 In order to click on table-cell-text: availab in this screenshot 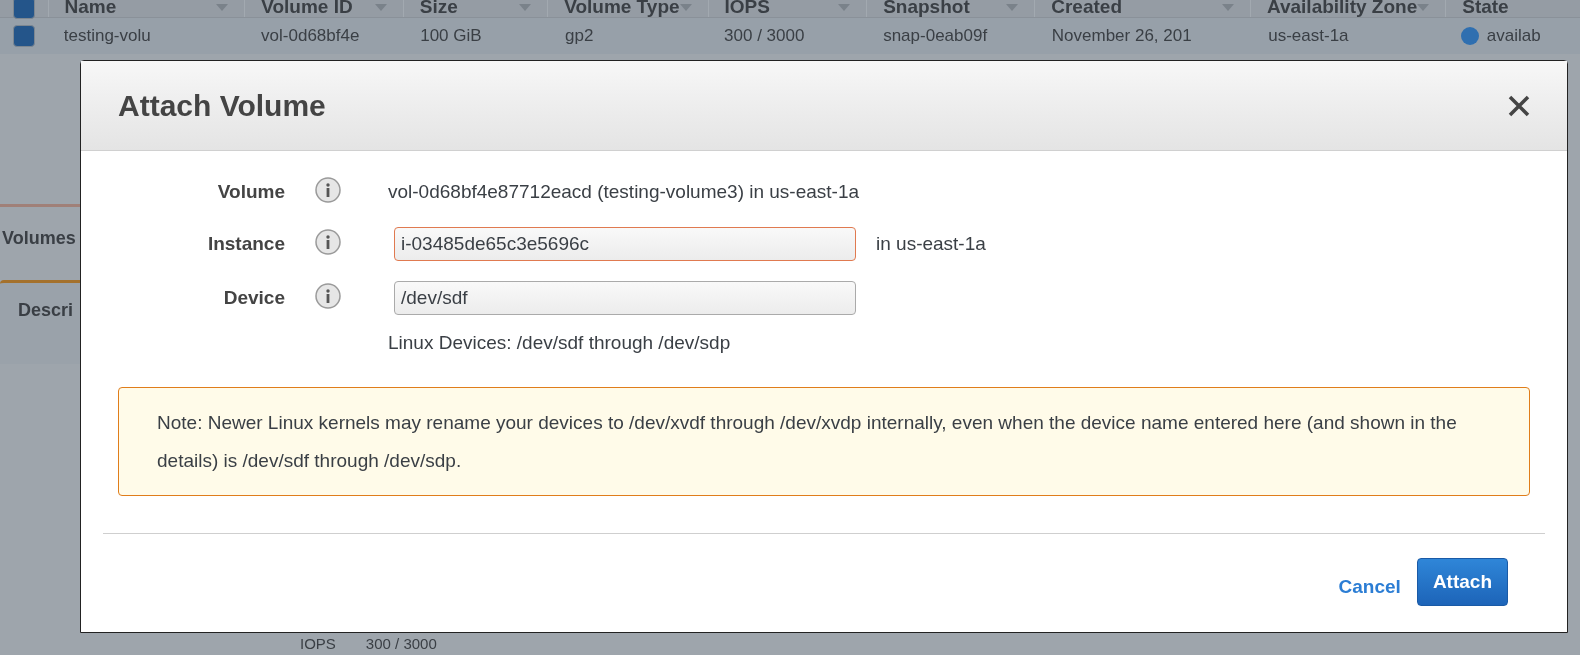, I will do `click(1513, 36)`.